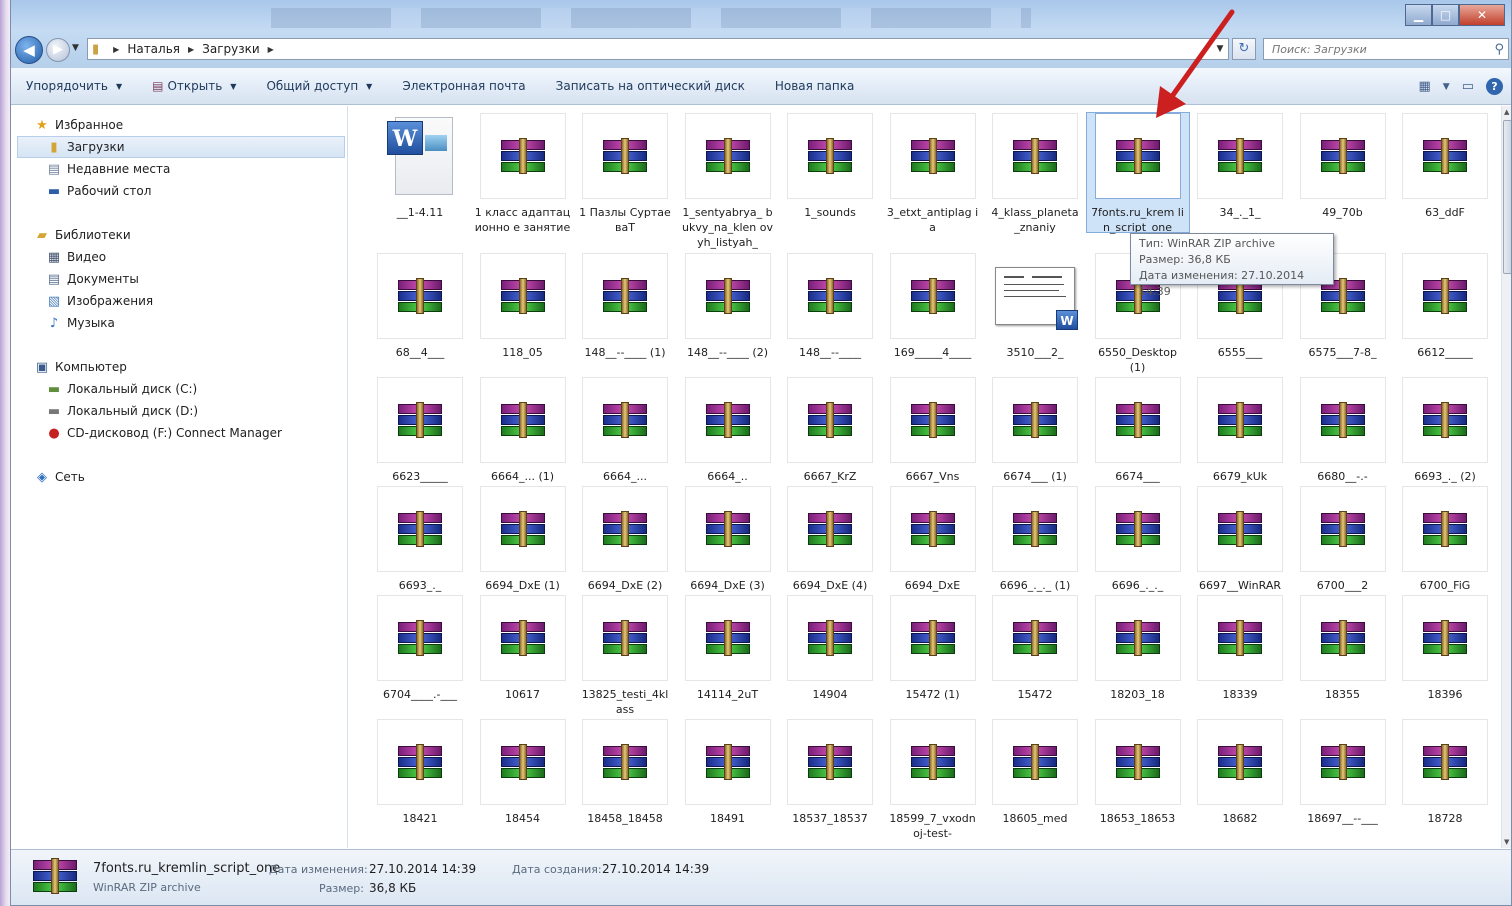 This screenshot has height=906, width=1512. I want to click on file-item: 18605_med, so click(1035, 772).